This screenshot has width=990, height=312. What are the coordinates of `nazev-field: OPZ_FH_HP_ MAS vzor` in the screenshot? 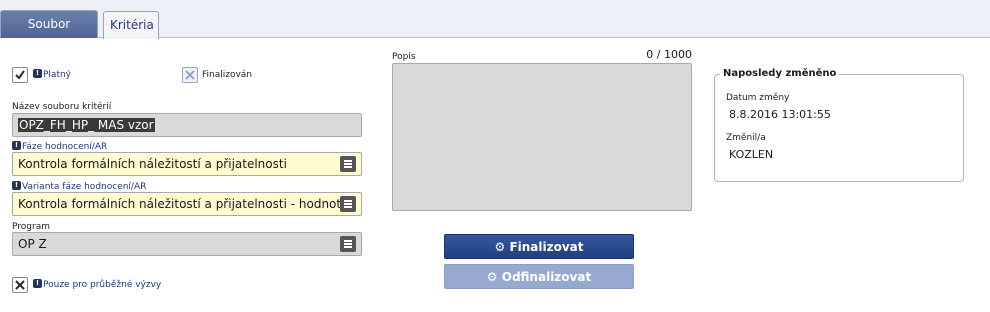 It's located at (187, 125).